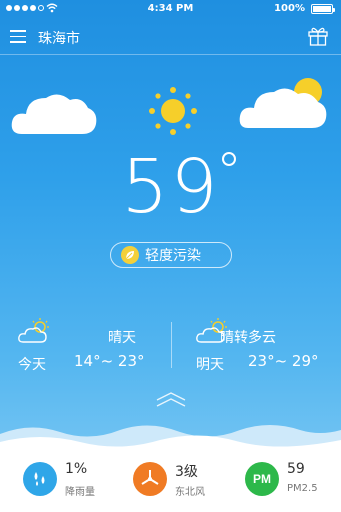 This screenshot has height=512, width=341. I want to click on wind-stat: 3级 东北风, so click(178, 480).